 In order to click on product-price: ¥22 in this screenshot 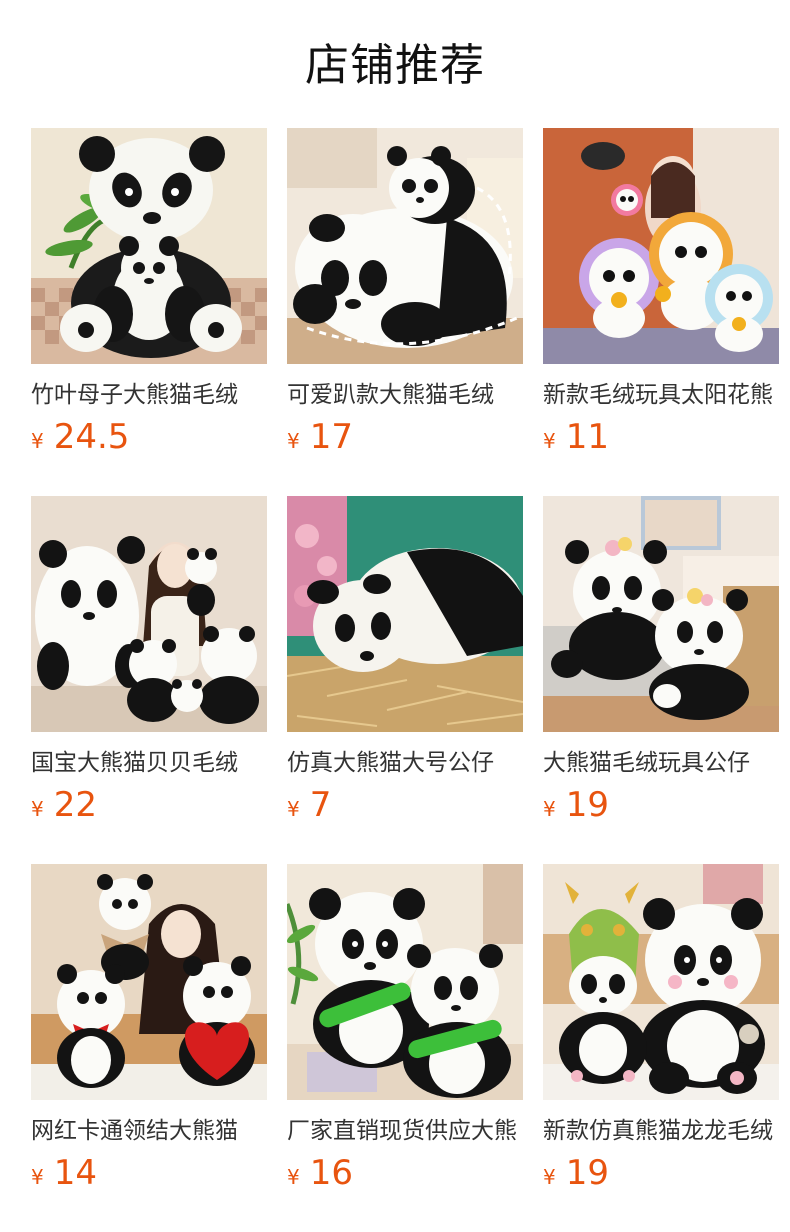, I will do `click(64, 805)`.